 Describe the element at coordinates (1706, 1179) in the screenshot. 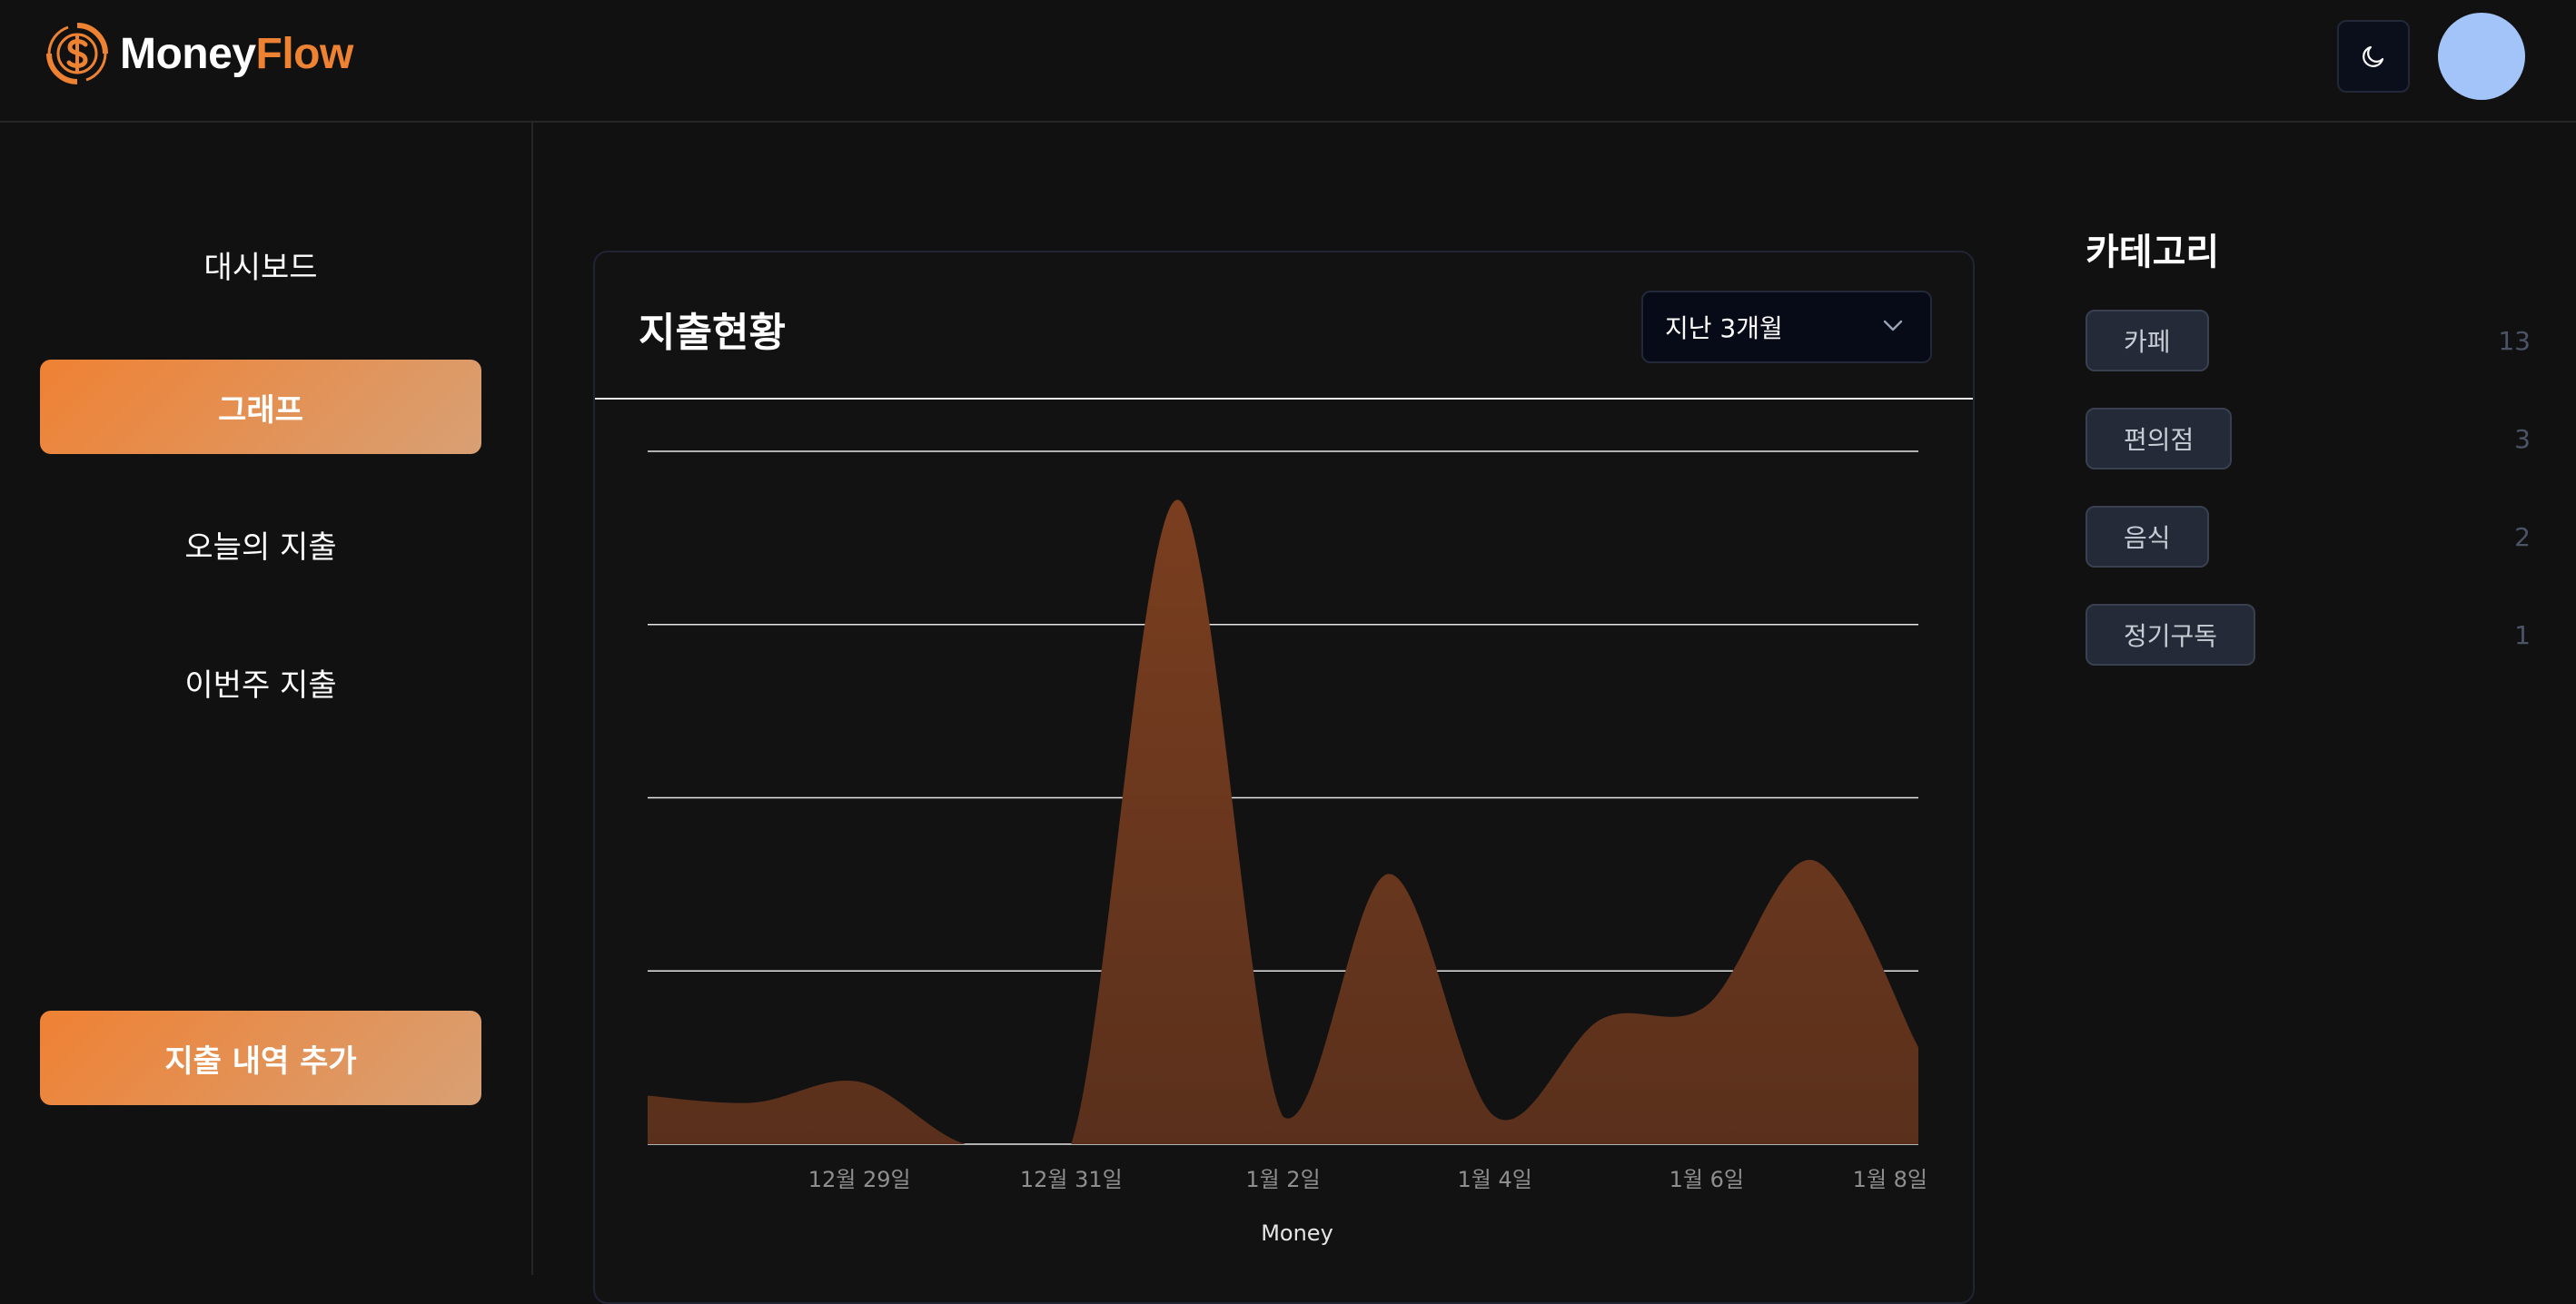

I see `x-tick-label: 1월 6일` at that location.